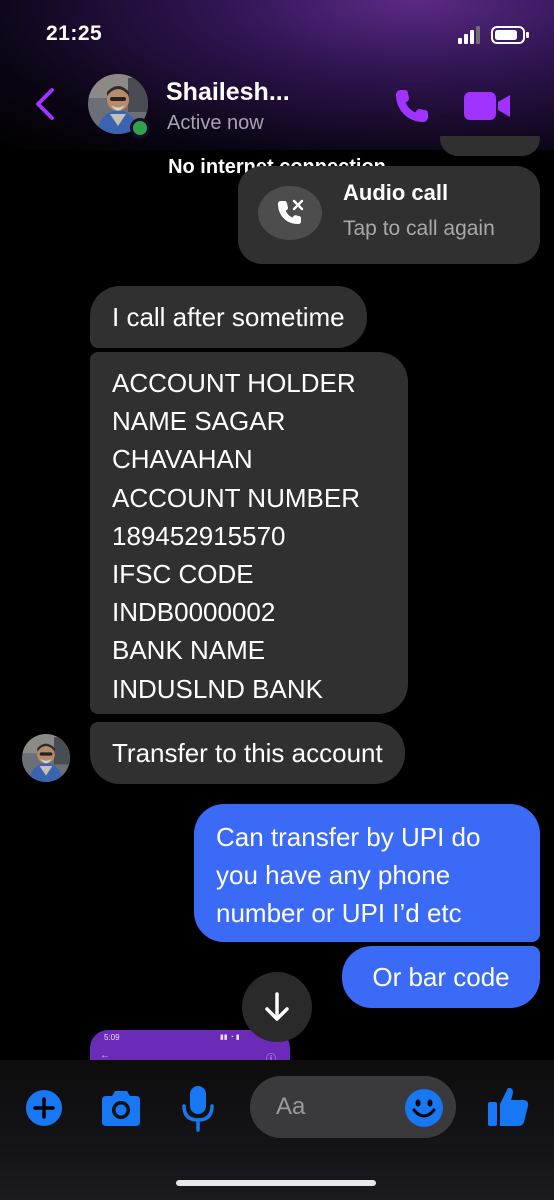  Describe the element at coordinates (487, 106) in the screenshot. I see `video-camera-icon` at that location.